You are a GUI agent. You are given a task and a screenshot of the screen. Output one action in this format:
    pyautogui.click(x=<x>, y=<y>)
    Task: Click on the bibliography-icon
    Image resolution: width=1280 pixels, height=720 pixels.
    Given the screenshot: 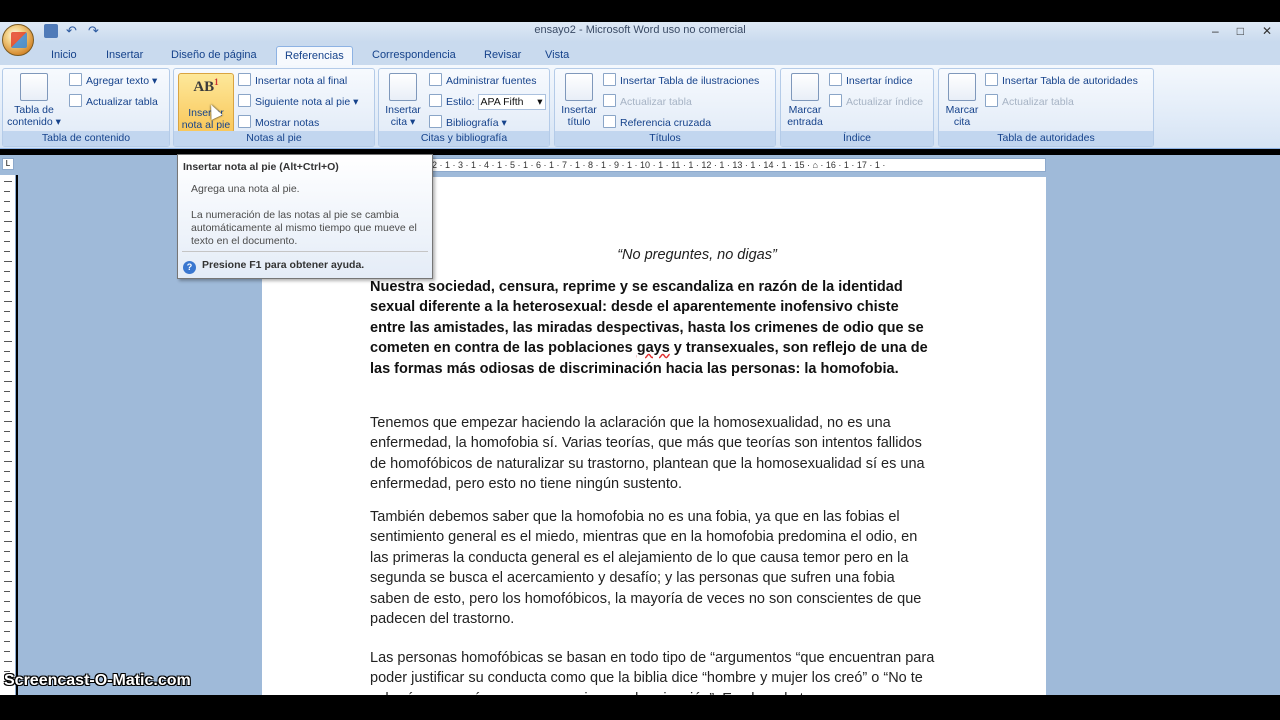 What is the action you would take?
    pyautogui.click(x=435, y=121)
    